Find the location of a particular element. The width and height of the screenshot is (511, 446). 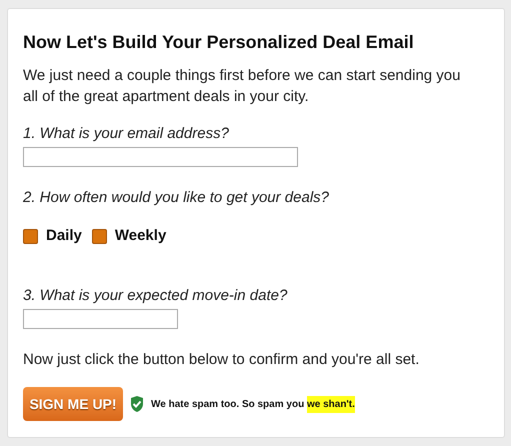

question-label: 2. How often would you like to get your deals? is located at coordinates (176, 198).